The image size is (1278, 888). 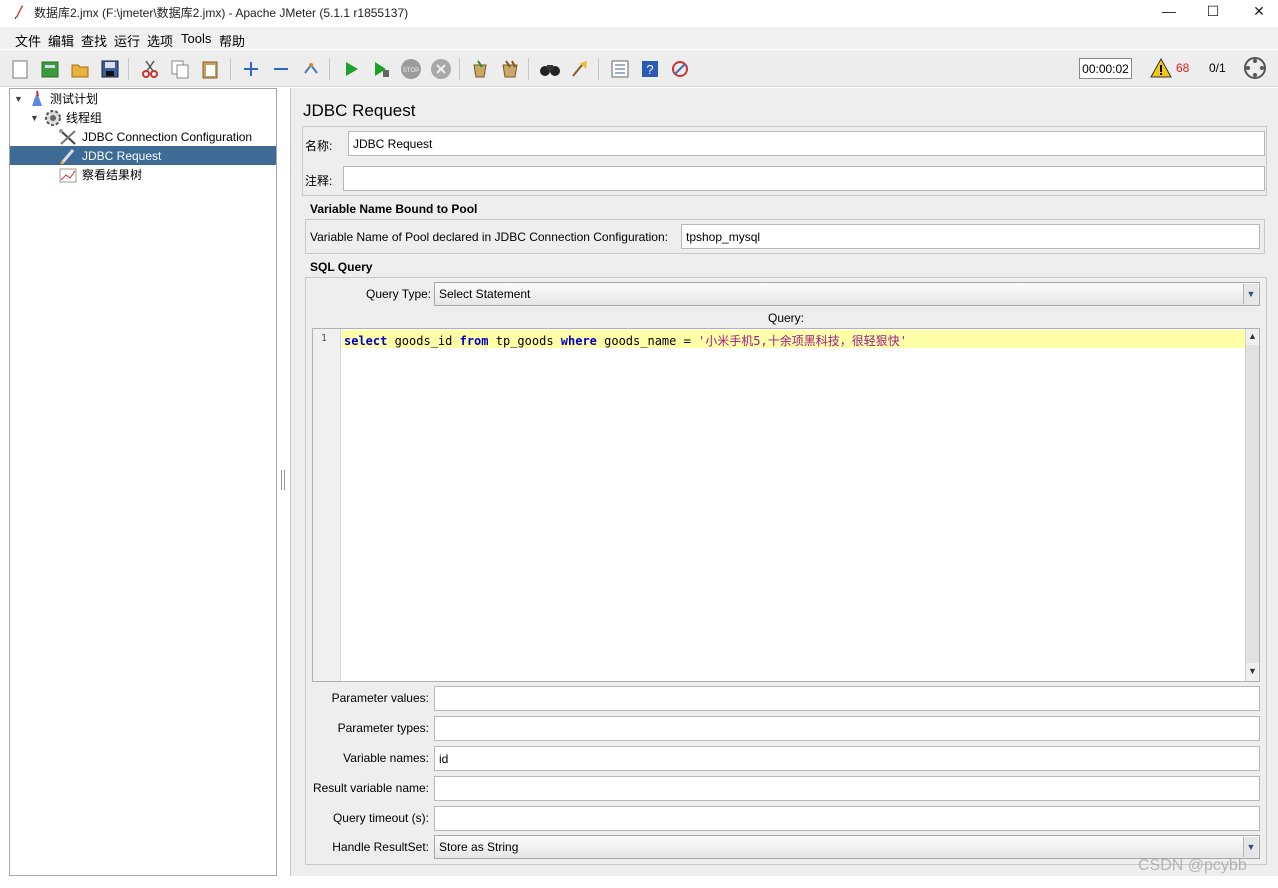 I want to click on sql-keyword: select, so click(x=366, y=341).